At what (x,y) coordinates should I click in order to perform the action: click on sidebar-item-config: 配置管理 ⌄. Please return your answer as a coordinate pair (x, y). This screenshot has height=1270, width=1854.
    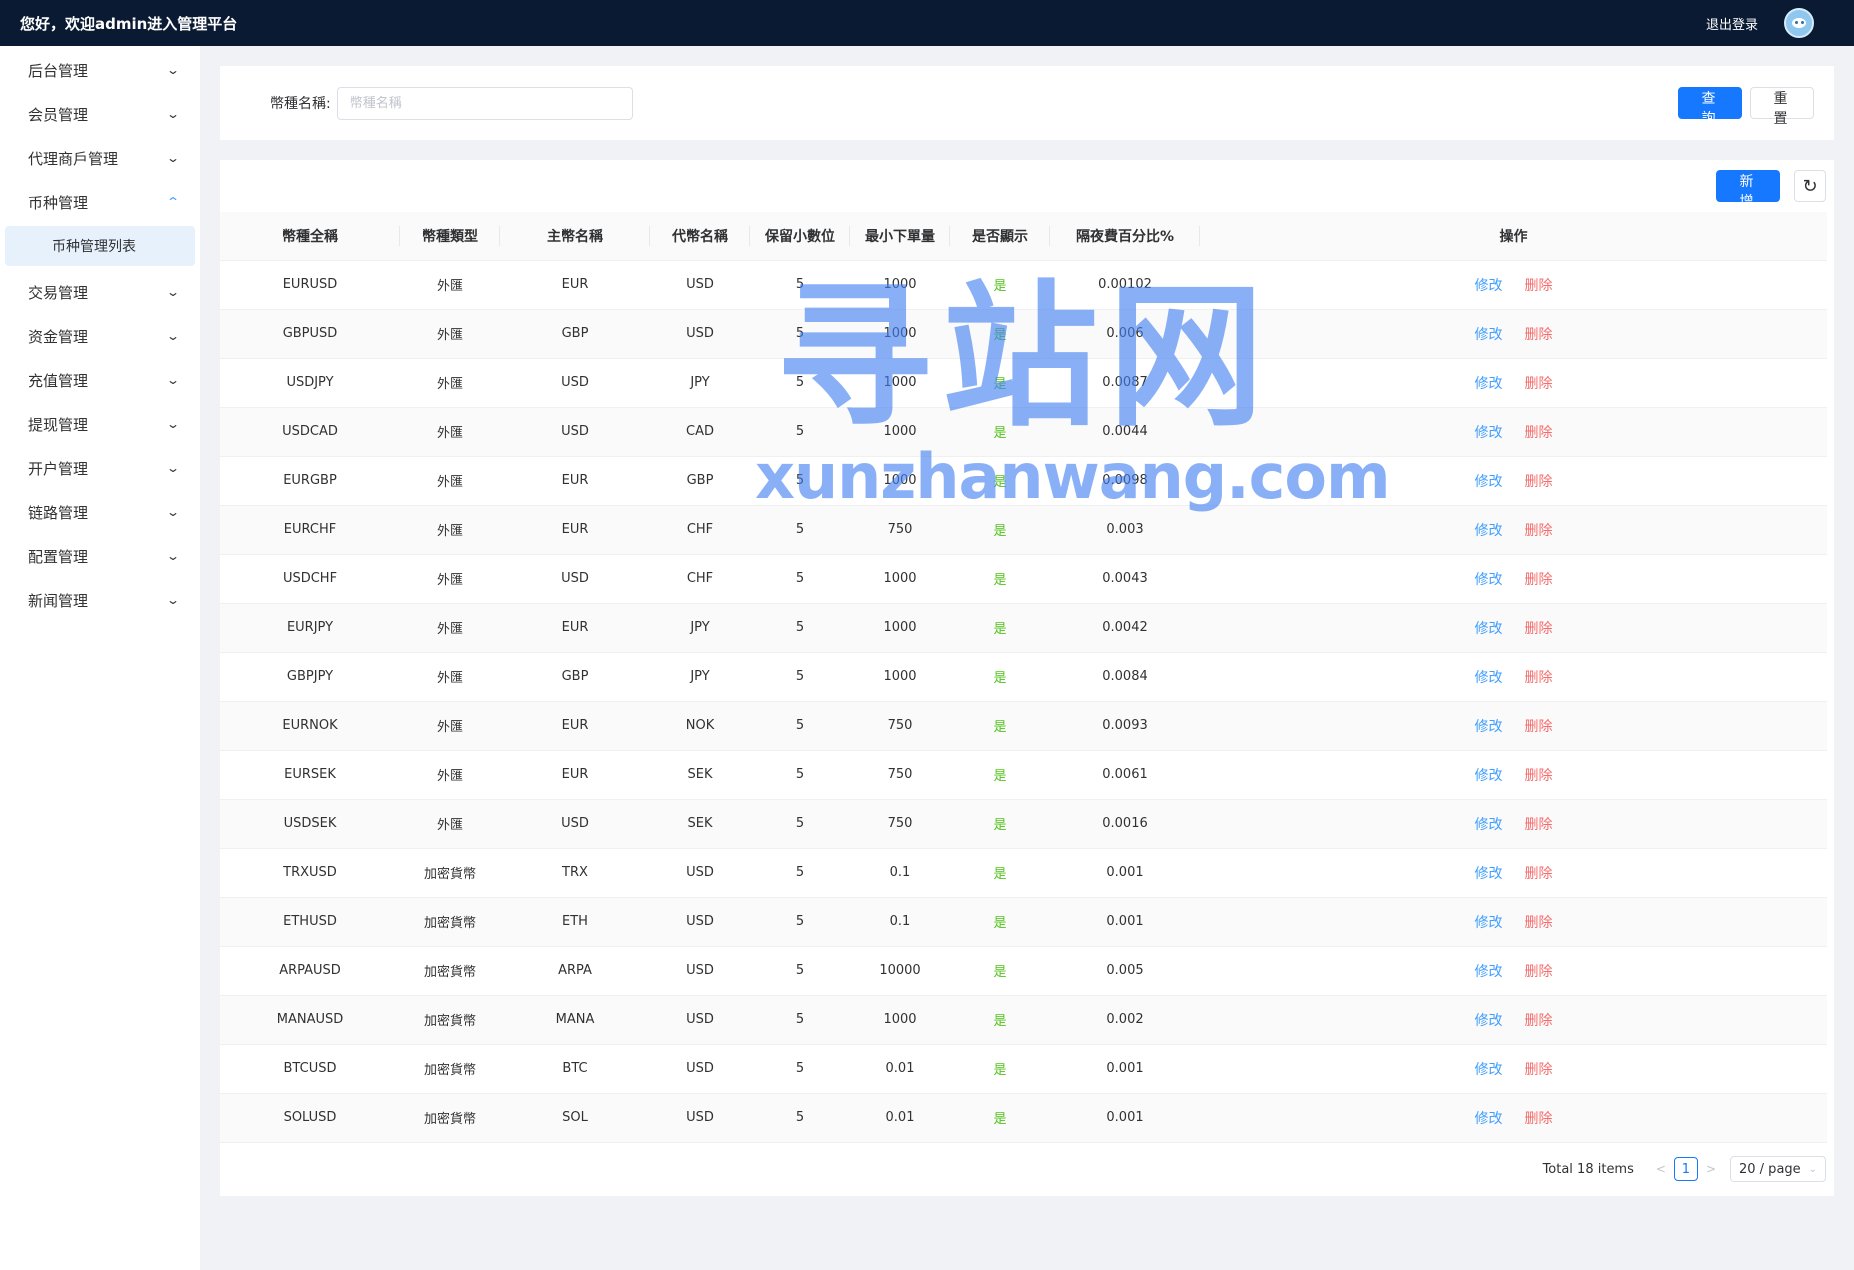
    Looking at the image, I should click on (100, 556).